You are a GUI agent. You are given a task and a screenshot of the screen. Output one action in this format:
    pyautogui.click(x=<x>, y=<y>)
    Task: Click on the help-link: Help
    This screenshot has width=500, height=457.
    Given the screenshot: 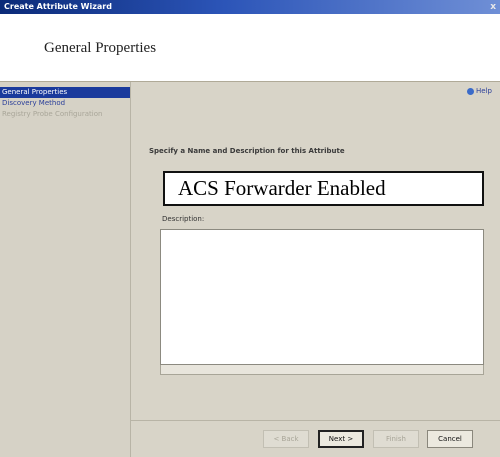 What is the action you would take?
    pyautogui.click(x=479, y=91)
    